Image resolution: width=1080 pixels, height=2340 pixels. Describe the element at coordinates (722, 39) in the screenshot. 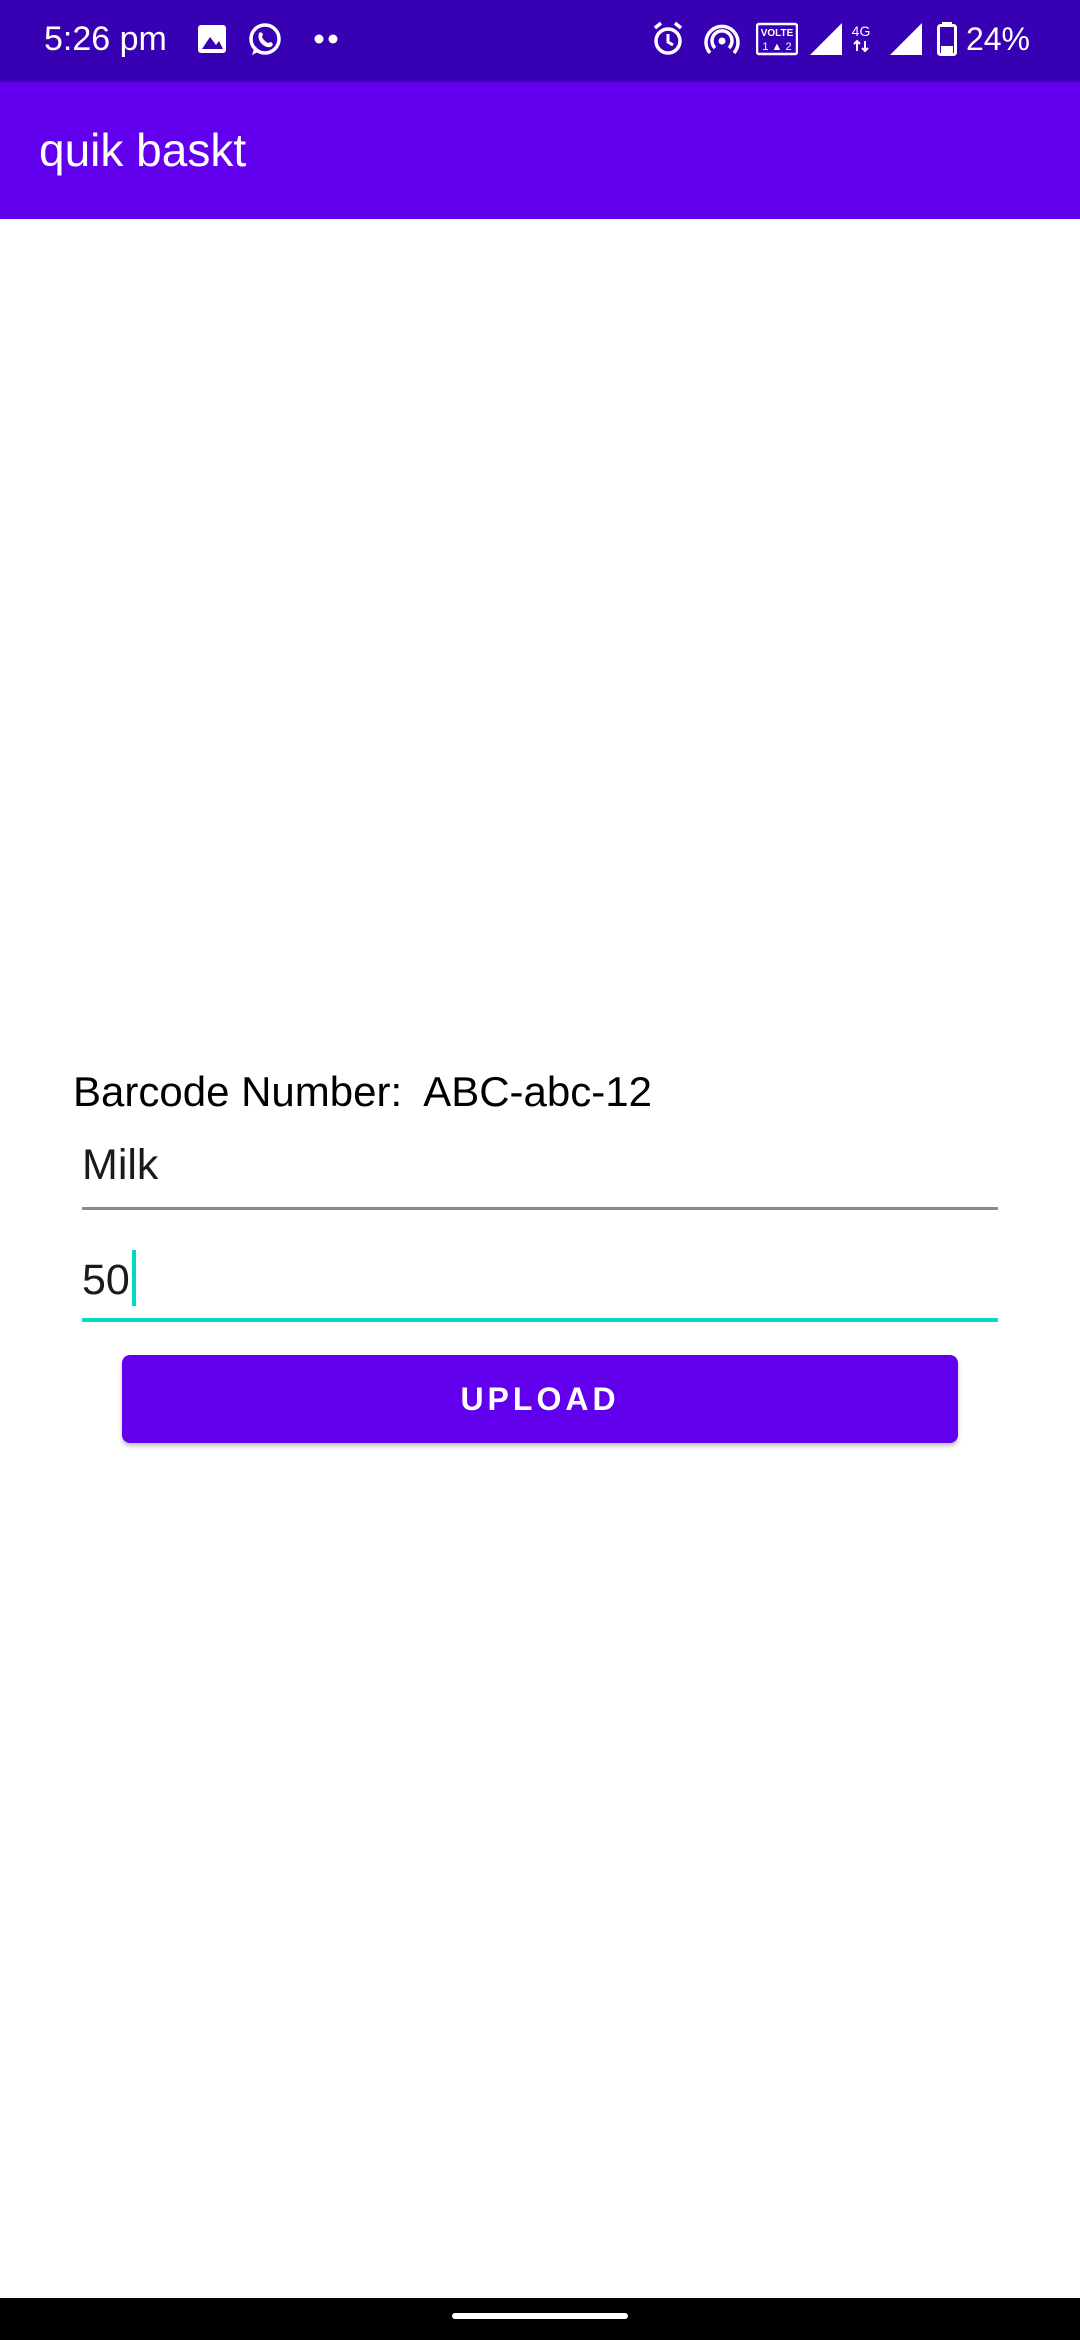

I see `hotspot-icon` at that location.